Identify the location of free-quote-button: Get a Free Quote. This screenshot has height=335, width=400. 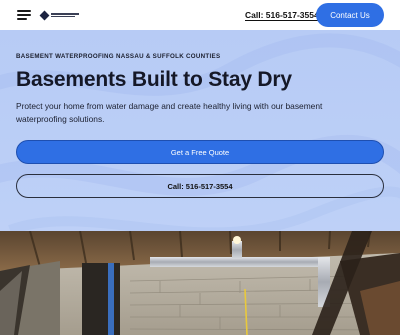
(200, 152).